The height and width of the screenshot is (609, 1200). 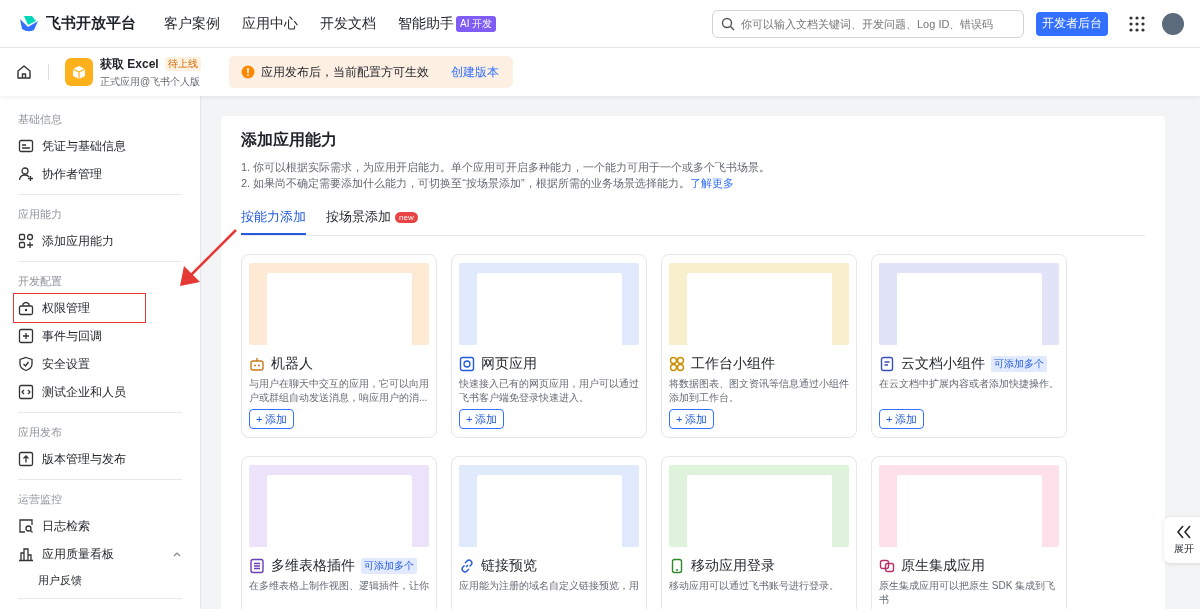 I want to click on new-badge: new, so click(x=406, y=217).